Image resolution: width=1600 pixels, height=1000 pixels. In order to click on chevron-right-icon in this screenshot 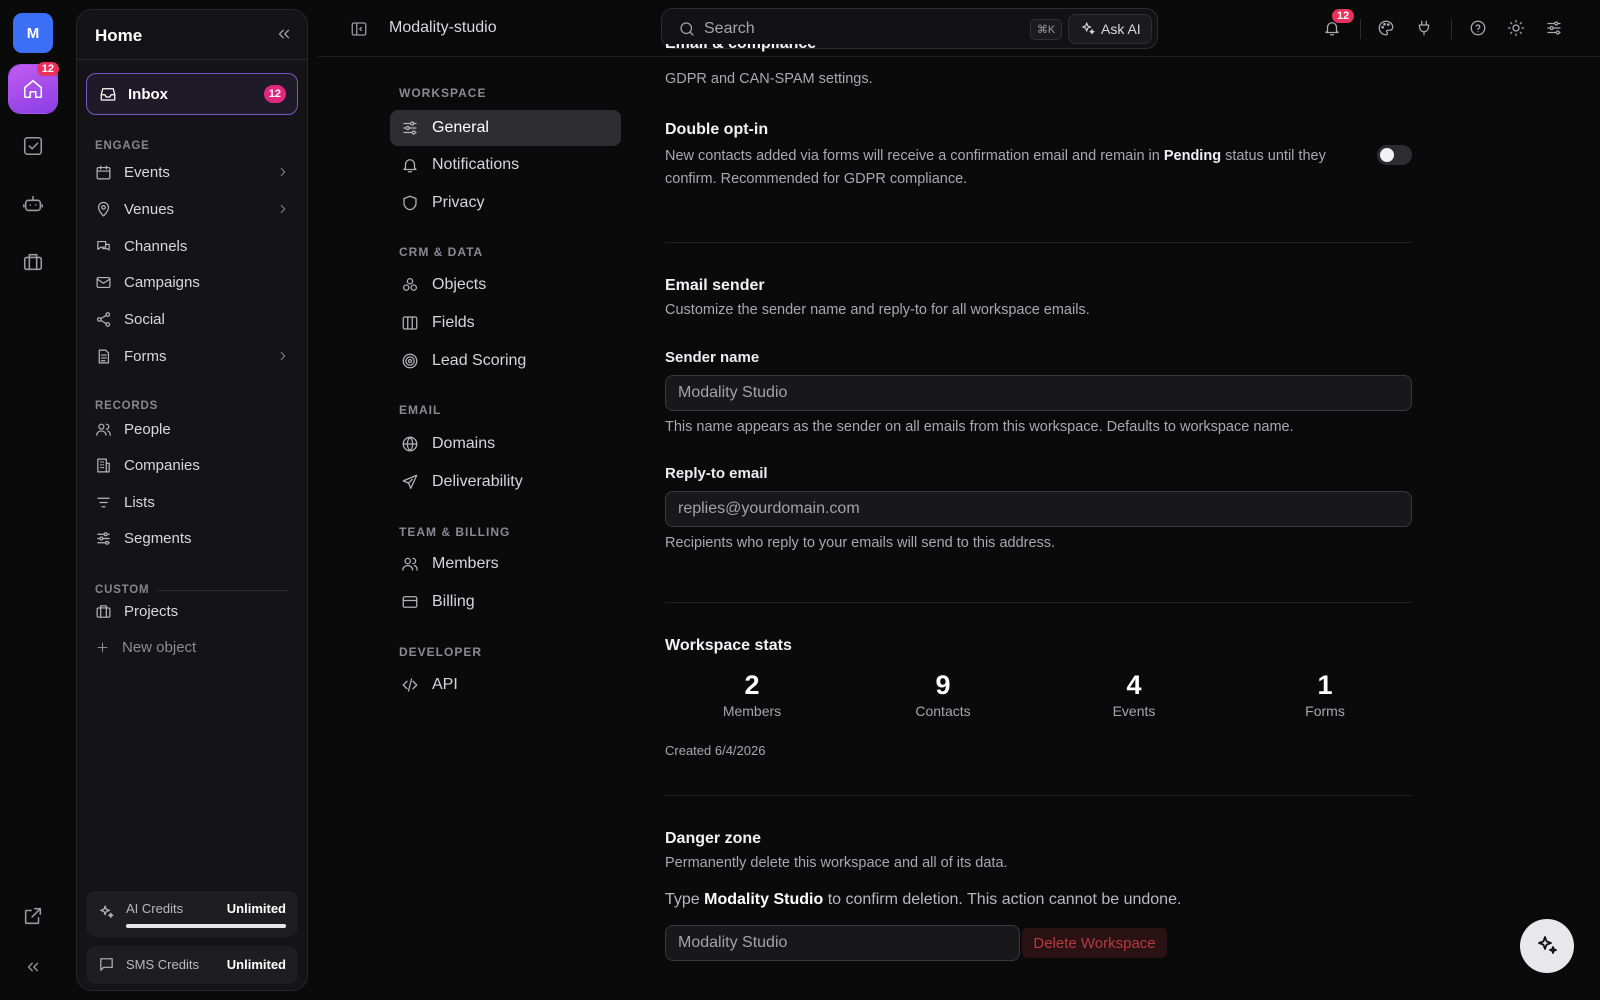, I will do `click(283, 356)`.